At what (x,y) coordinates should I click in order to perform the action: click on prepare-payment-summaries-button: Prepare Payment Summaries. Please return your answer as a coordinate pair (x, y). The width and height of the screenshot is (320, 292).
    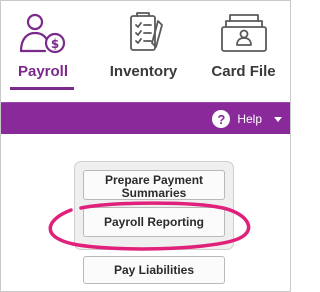
    Looking at the image, I should click on (154, 185).